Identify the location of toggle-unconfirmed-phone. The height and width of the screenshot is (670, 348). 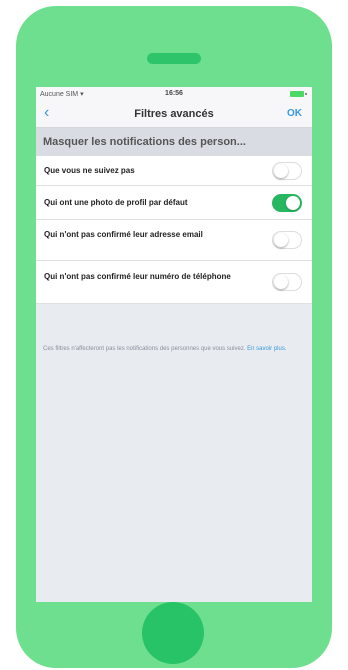
(287, 282).